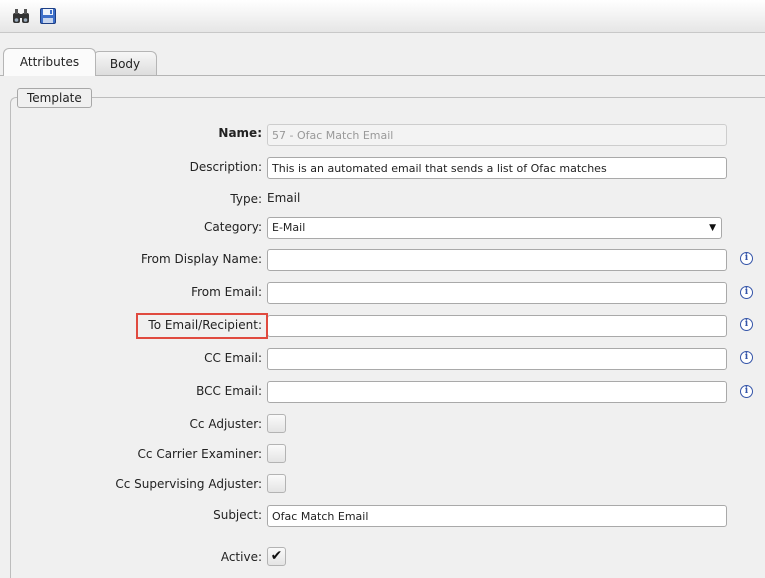 This screenshot has width=765, height=578. I want to click on bcc-email-label: BCC Email:, so click(229, 391).